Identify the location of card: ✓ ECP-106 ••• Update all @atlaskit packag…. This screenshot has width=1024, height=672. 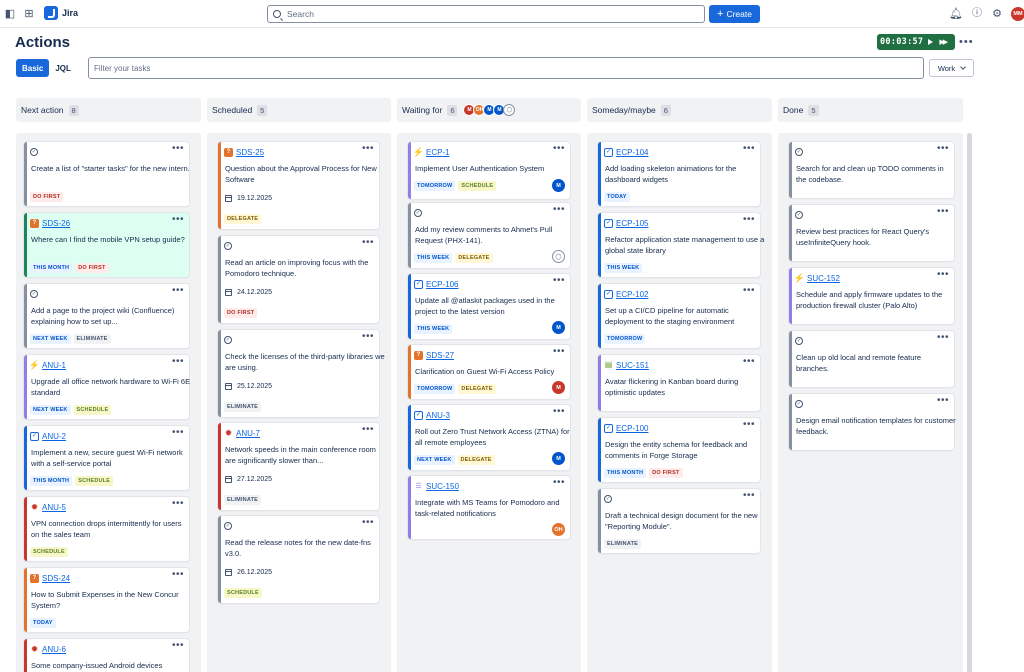
(489, 306).